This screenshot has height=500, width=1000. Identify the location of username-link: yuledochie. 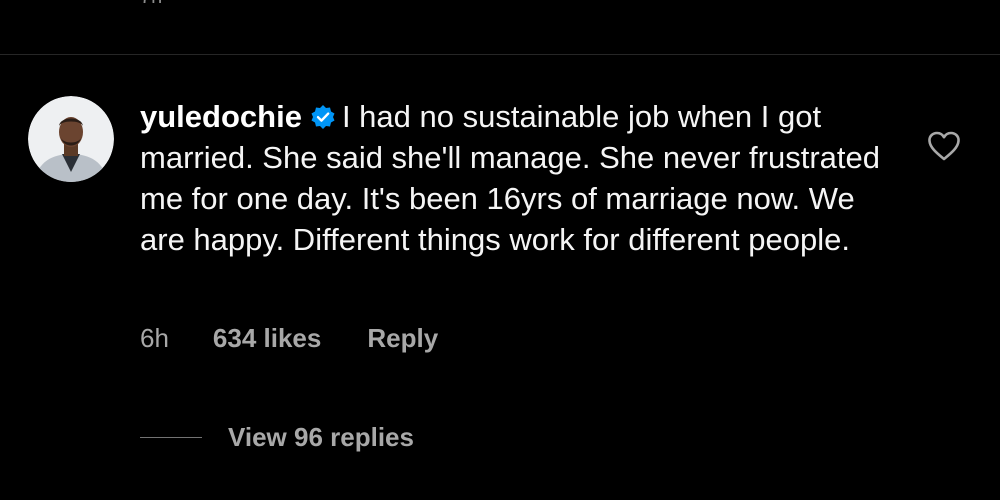
(221, 116).